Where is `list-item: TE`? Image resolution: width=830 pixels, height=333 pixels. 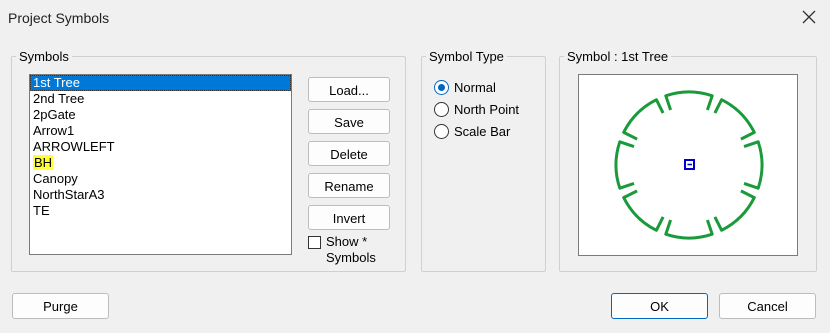
list-item: TE is located at coordinates (160, 211).